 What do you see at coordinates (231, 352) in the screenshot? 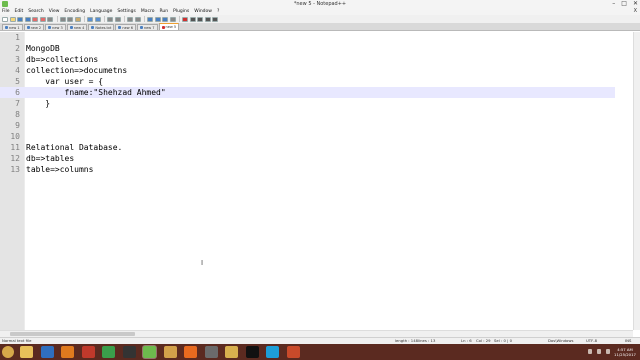
I see `folder-icon` at bounding box center [231, 352].